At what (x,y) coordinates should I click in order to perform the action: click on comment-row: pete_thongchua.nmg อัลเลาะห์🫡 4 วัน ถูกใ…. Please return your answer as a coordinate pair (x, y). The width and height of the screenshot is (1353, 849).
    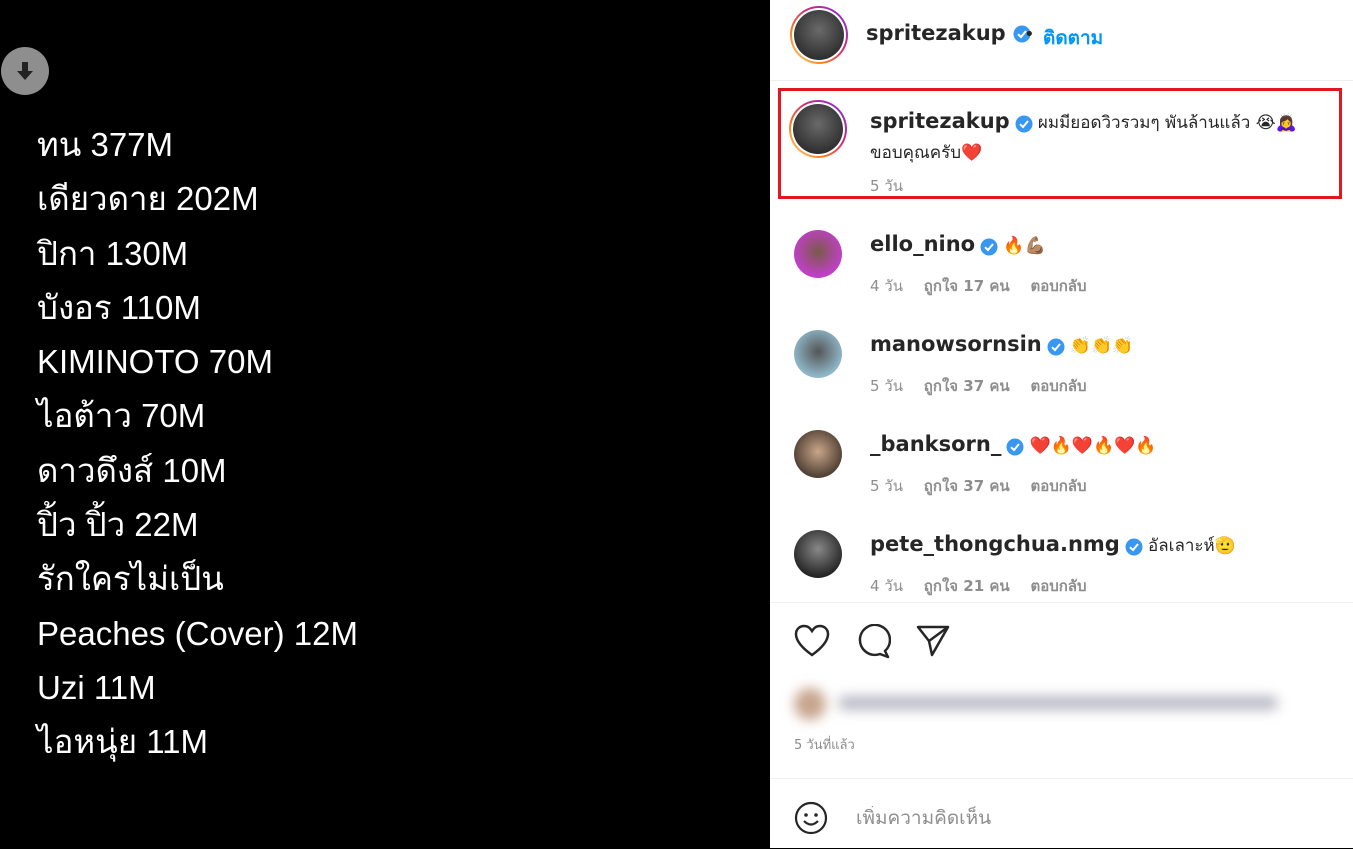
    Looking at the image, I should click on (1061, 565).